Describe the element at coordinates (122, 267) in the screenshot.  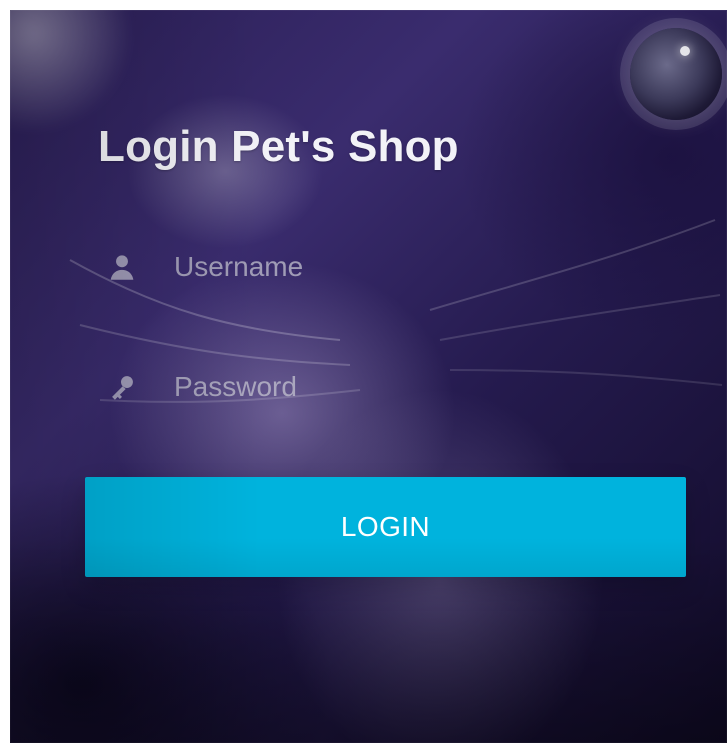
I see `user-icon` at that location.